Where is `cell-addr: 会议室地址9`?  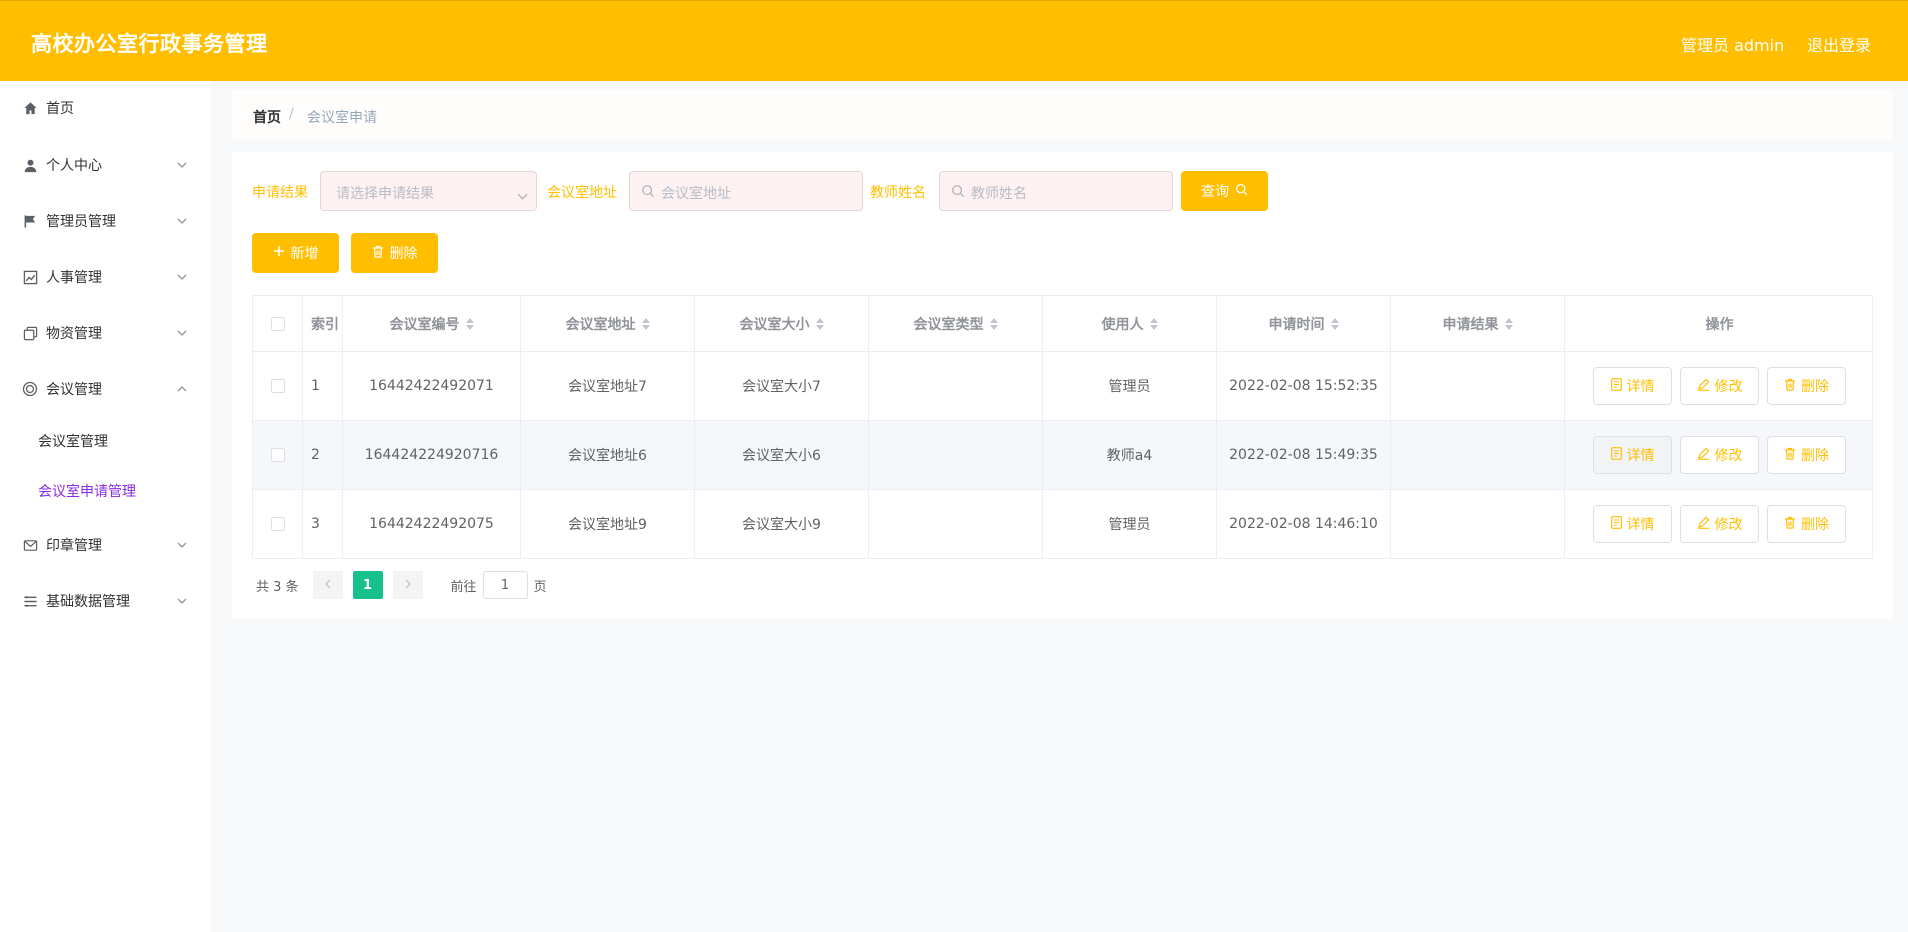
cell-addr: 会议室地址9 is located at coordinates (608, 524).